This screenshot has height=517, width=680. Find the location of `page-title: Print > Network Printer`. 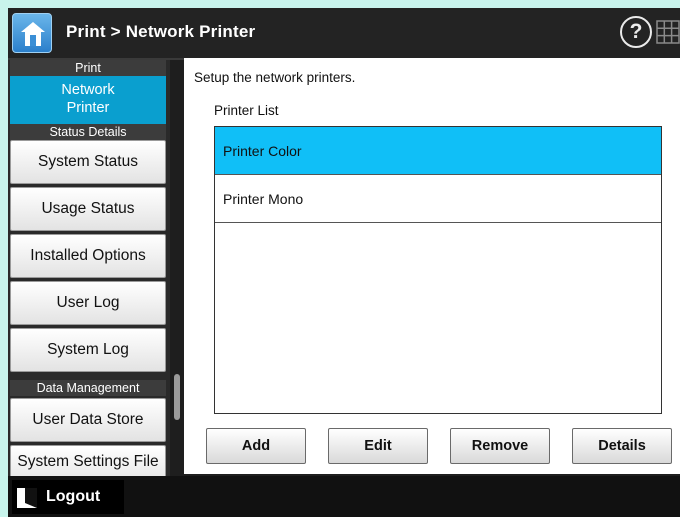

page-title: Print > Network Printer is located at coordinates (161, 31).